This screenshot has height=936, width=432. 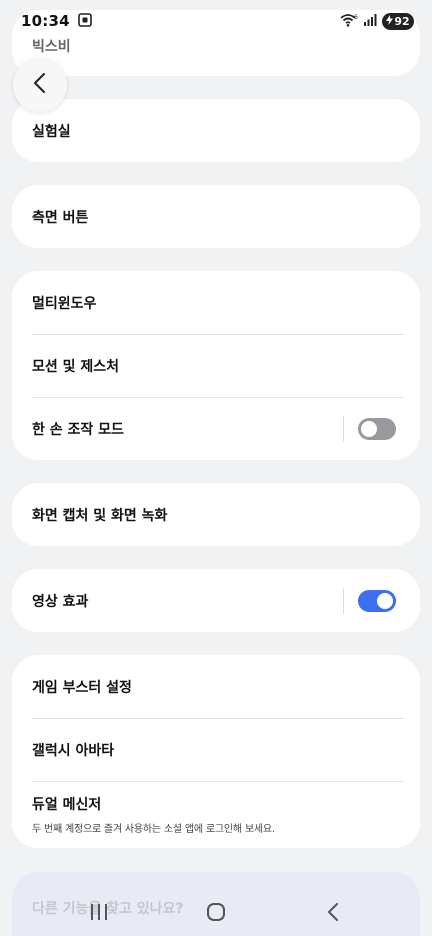 I want to click on dual-messenger-label: 듀얼 메신저, so click(x=67, y=805).